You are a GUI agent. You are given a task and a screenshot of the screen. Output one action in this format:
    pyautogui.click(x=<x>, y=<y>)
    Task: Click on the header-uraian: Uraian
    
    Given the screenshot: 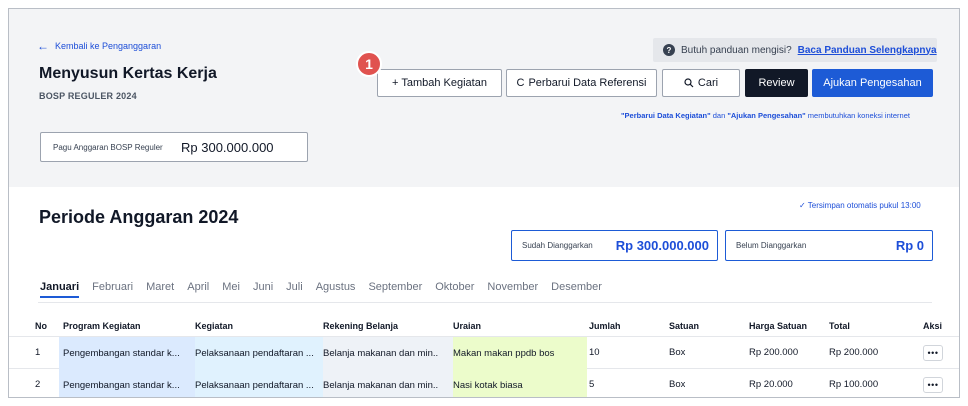 What is the action you would take?
    pyautogui.click(x=467, y=325)
    